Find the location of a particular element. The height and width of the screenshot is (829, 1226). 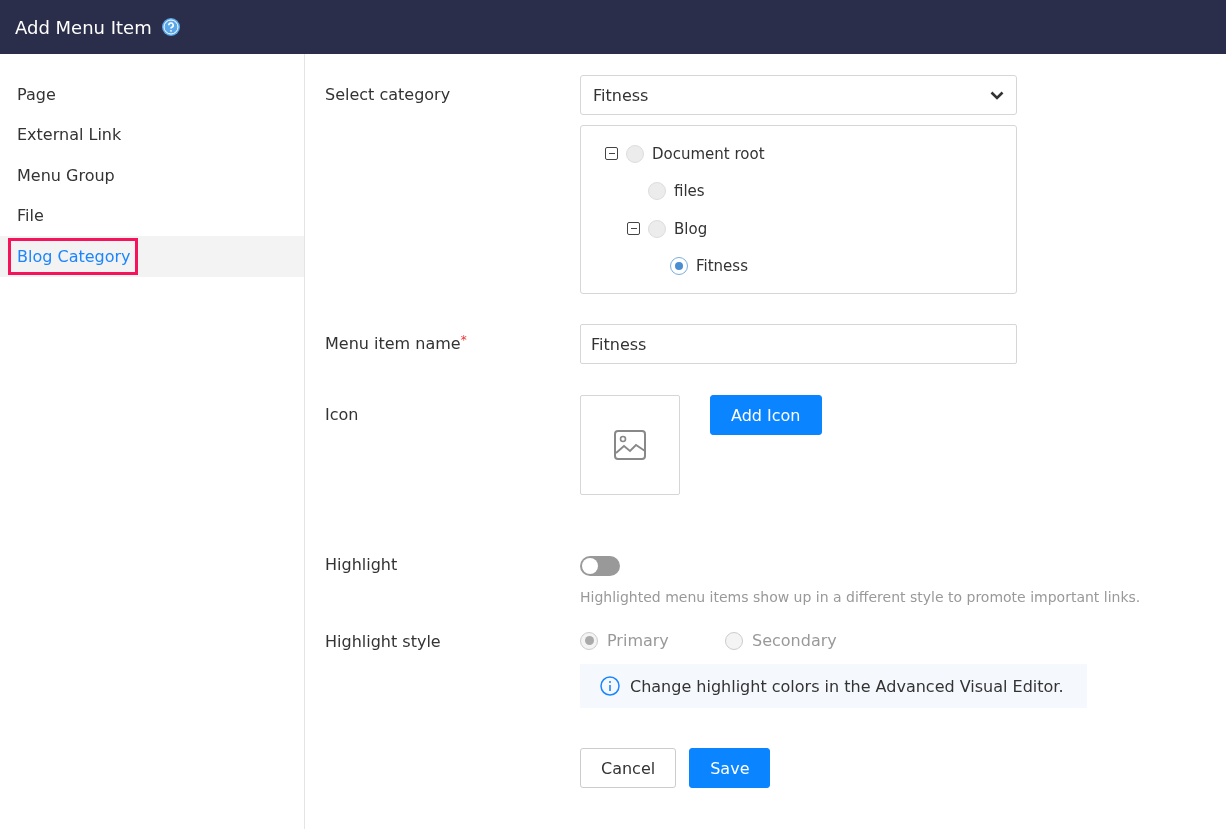

category-dropdown: Fitness is located at coordinates (798, 95).